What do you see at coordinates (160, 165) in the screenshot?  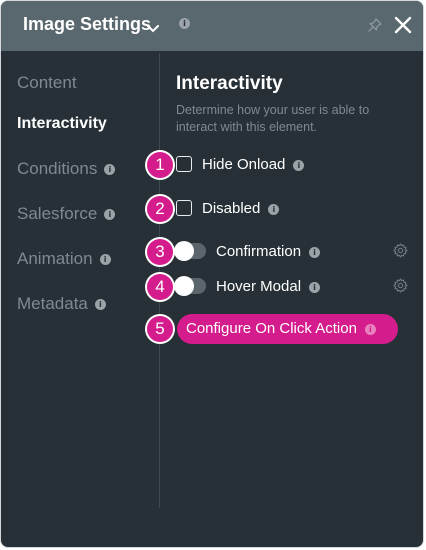 I see `step-marker: 1` at bounding box center [160, 165].